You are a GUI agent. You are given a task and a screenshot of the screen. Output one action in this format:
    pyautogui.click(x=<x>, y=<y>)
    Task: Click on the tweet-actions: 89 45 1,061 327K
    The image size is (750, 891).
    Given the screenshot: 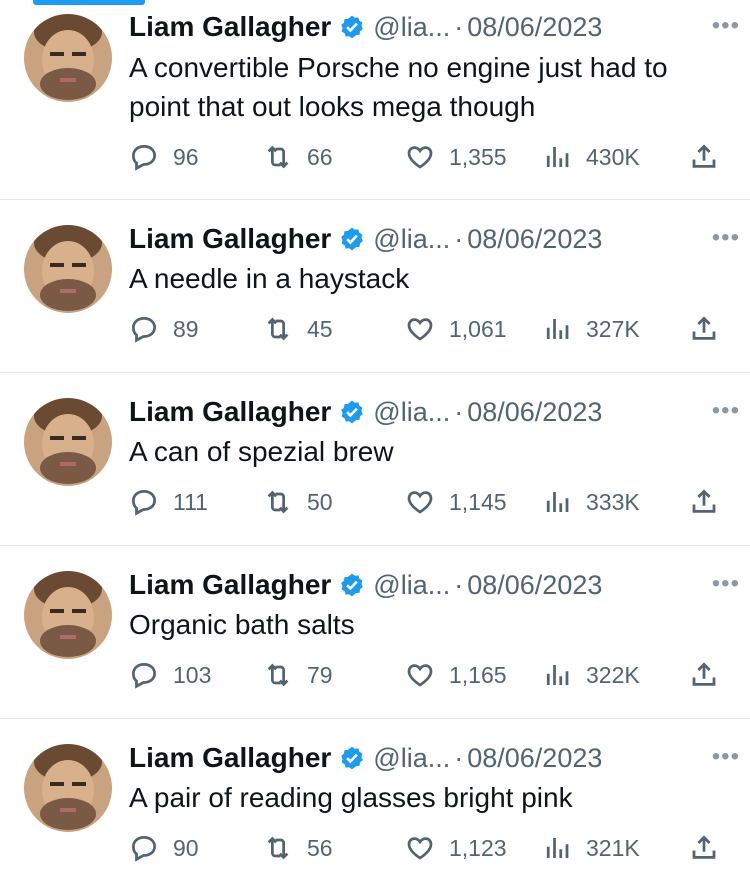 What is the action you would take?
    pyautogui.click(x=429, y=329)
    